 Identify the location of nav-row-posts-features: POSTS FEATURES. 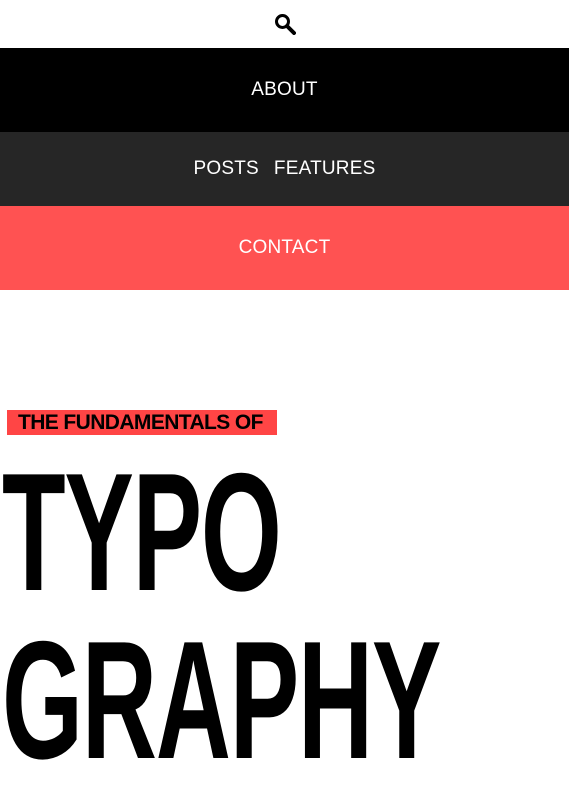
(284, 169).